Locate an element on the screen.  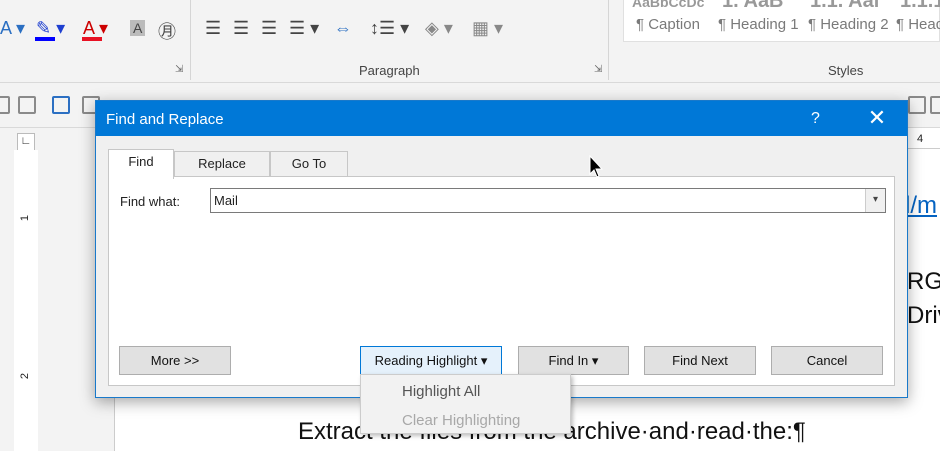
style-heading-3: ¶ Head is located at coordinates (918, 24).